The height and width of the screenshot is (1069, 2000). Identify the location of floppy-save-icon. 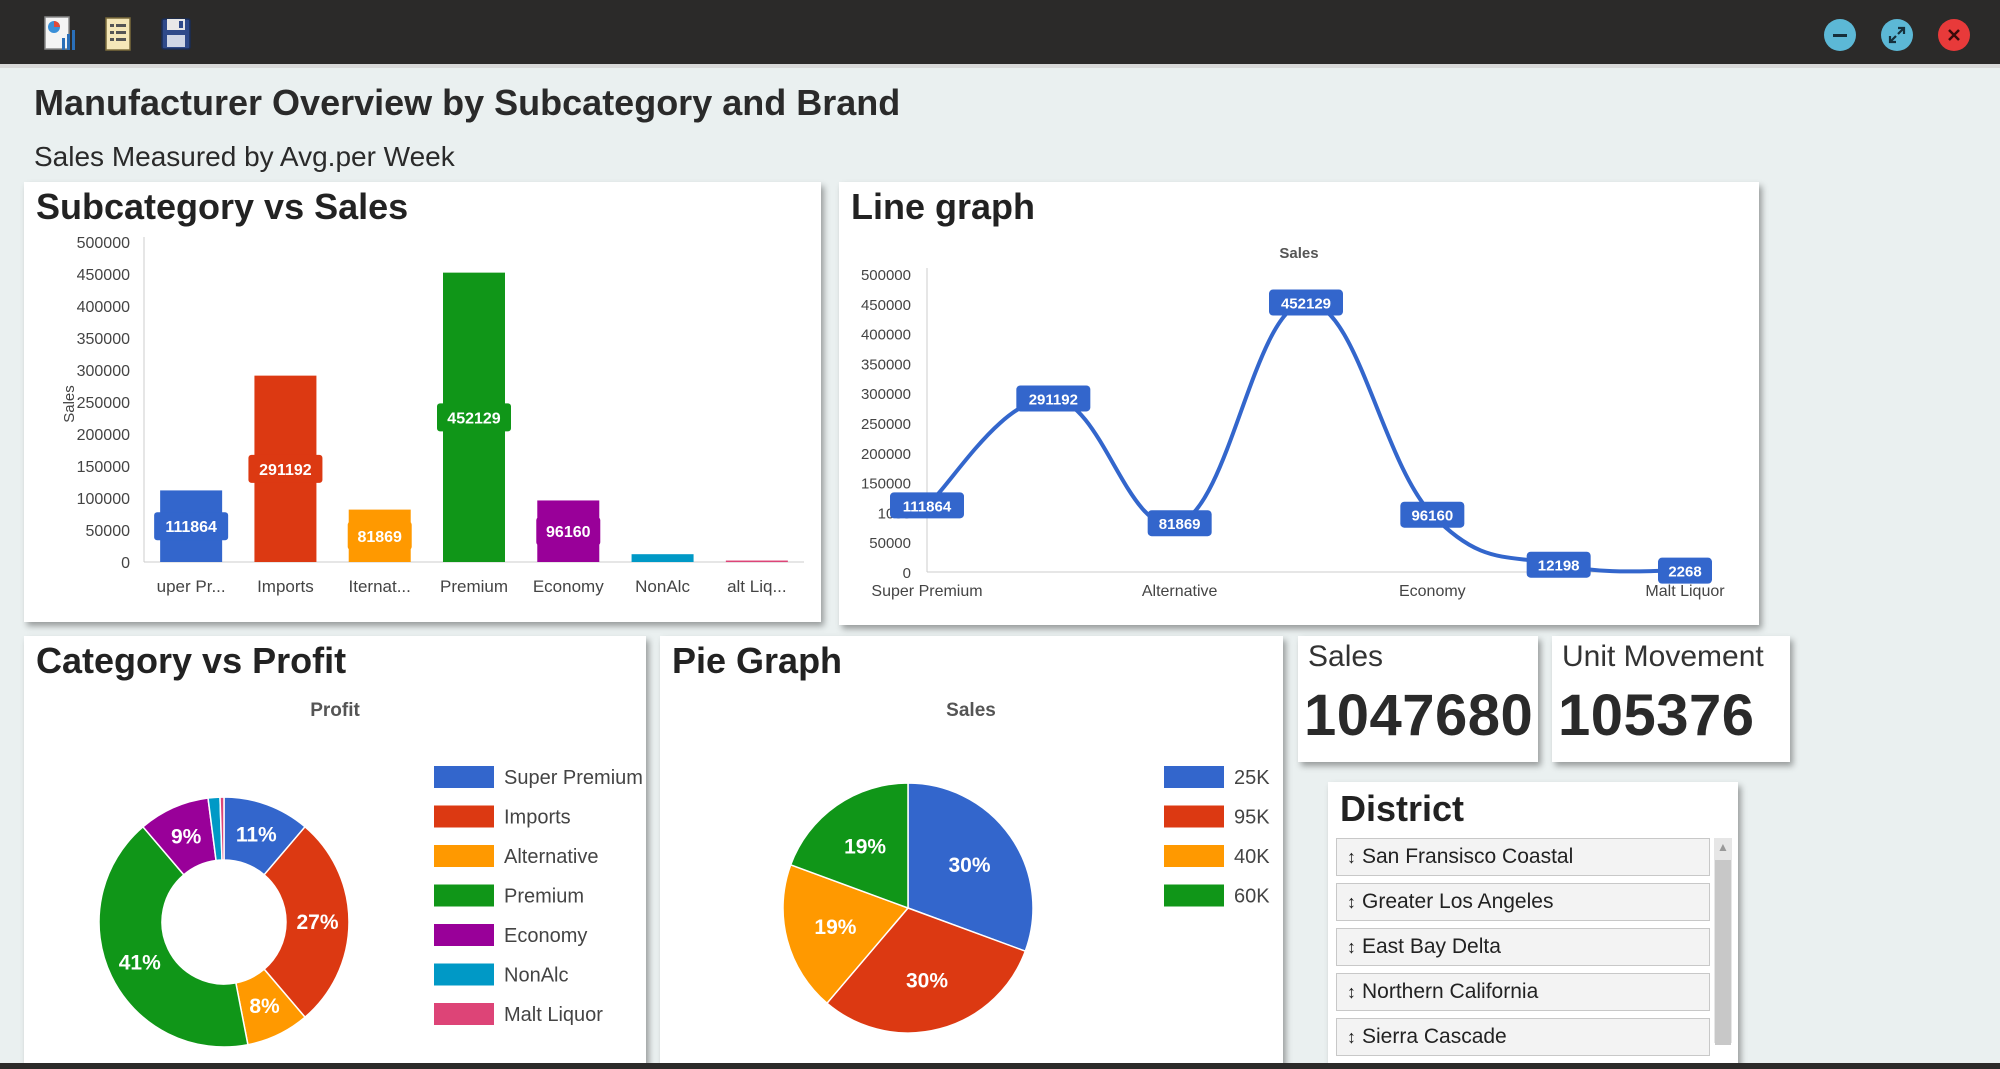
(176, 34).